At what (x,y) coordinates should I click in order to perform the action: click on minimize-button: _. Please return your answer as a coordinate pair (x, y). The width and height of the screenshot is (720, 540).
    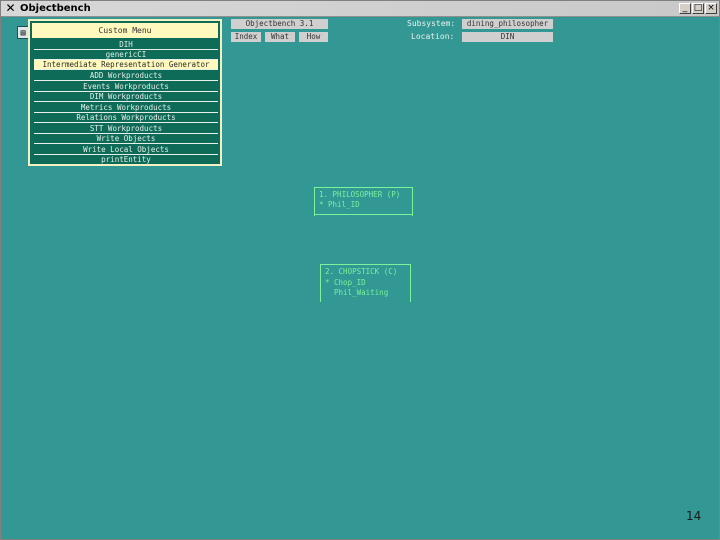
    Looking at the image, I should click on (685, 8).